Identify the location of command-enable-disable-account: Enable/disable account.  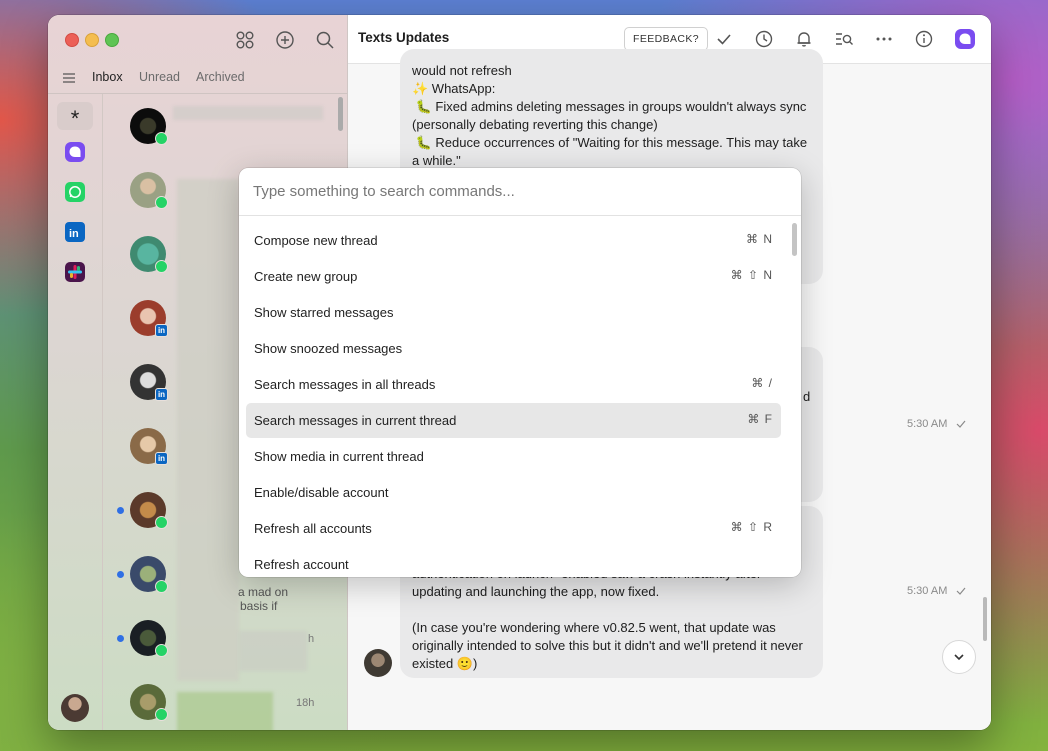
(513, 492).